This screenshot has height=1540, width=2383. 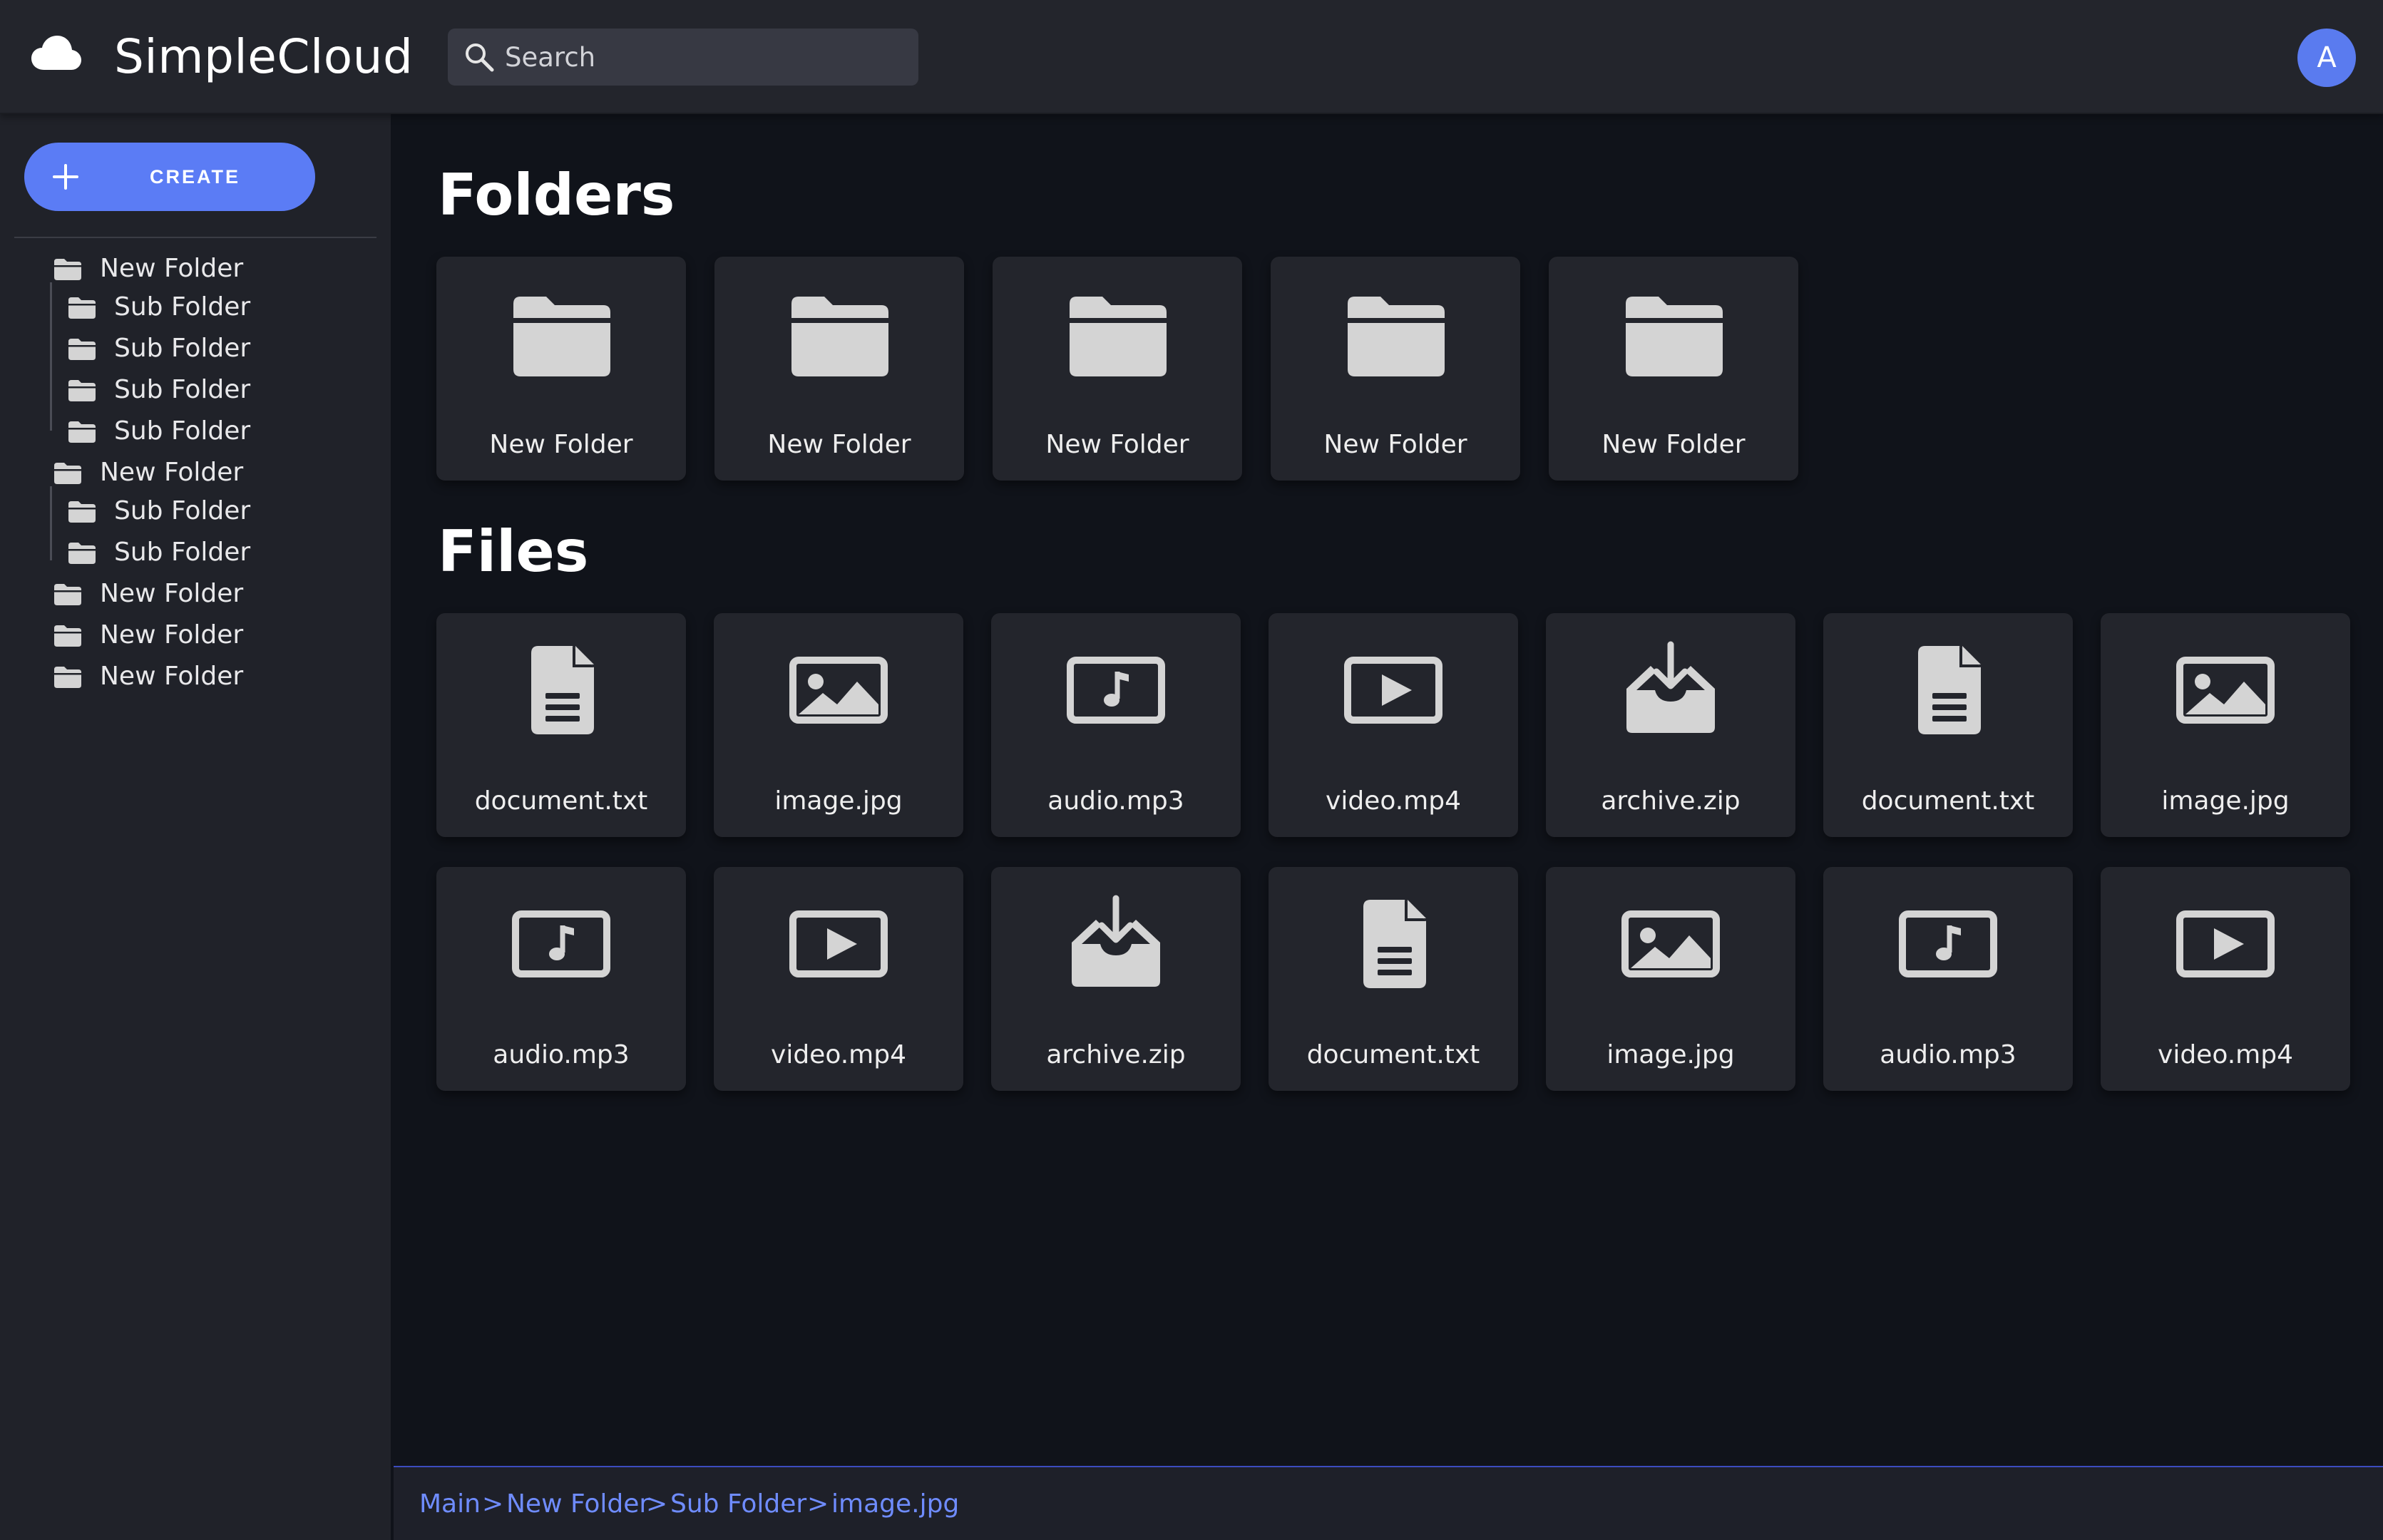 I want to click on search-box, so click(x=683, y=57).